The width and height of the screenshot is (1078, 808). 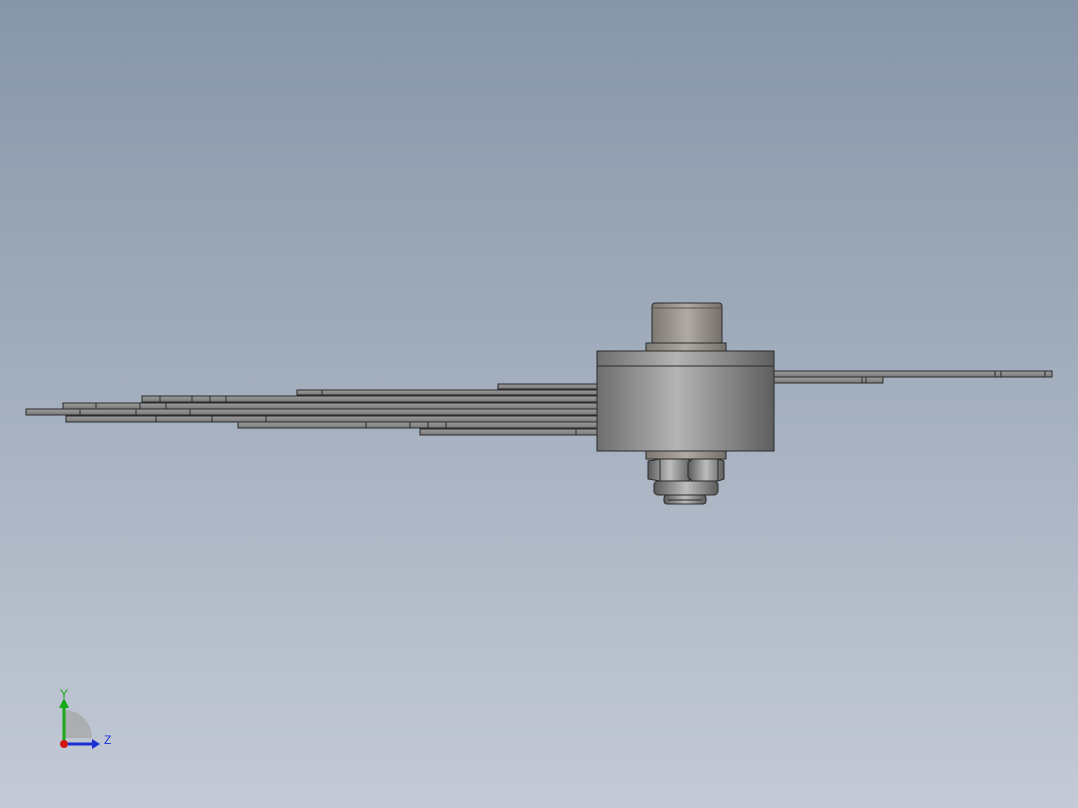 I want to click on coordinate-triad-icon: Y Z, so click(x=85, y=718).